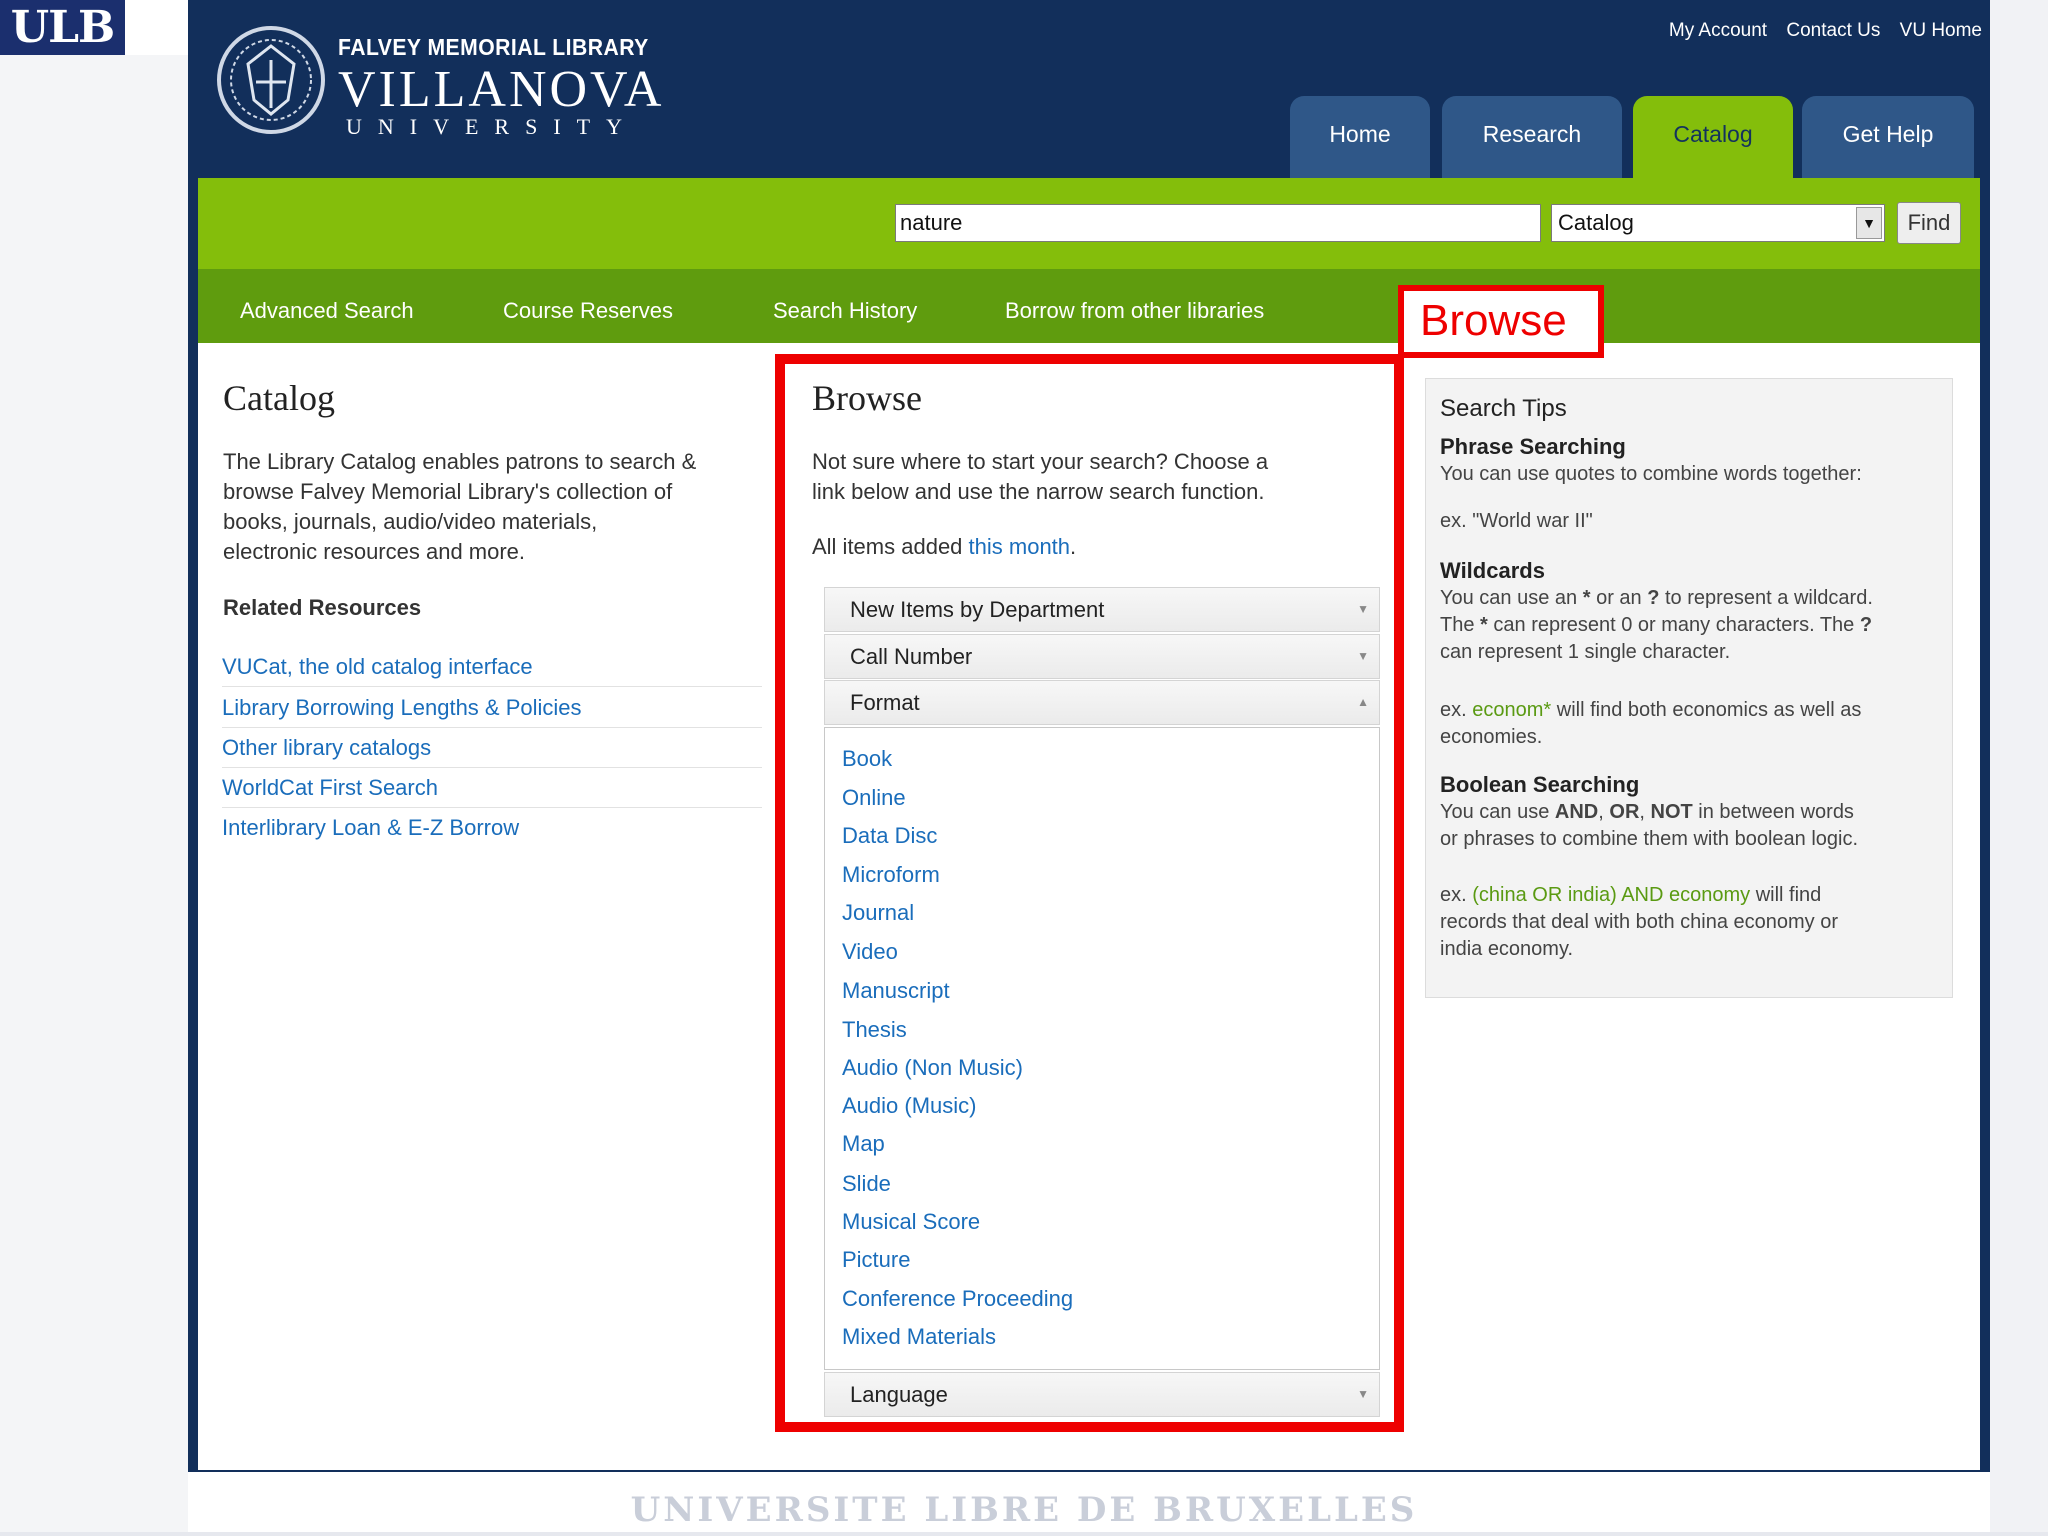  Describe the element at coordinates (1497, 812) in the screenshot. I see `text: You can use` at that location.